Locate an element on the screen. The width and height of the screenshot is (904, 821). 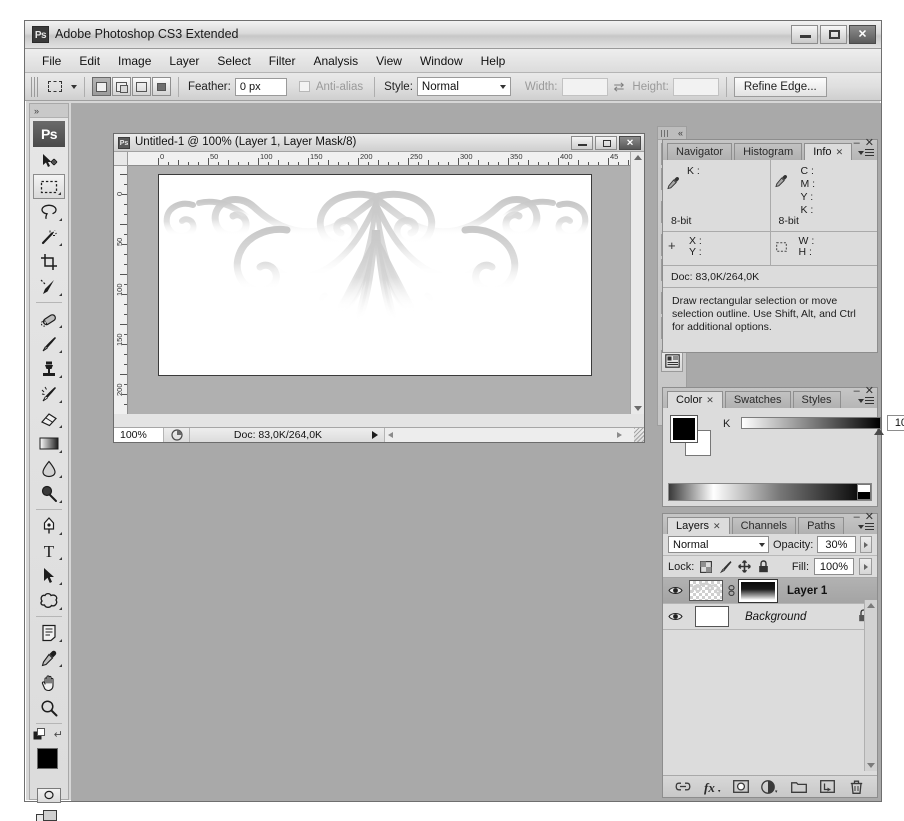
magic-wand-tool is located at coordinates (49, 236).